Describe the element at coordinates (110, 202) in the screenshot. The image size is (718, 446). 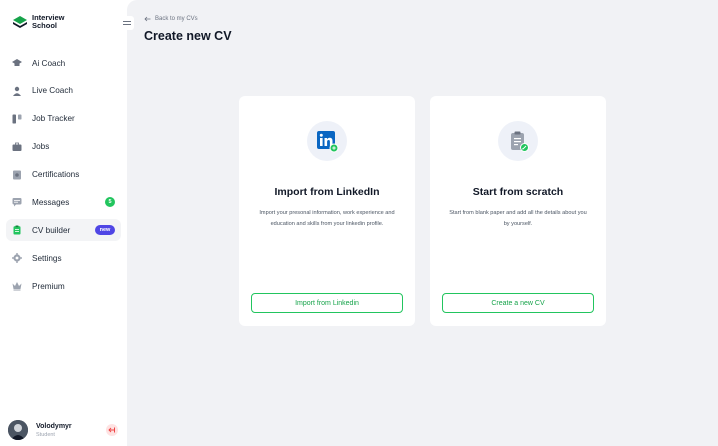
I see `messages-count-badge: 5` at that location.